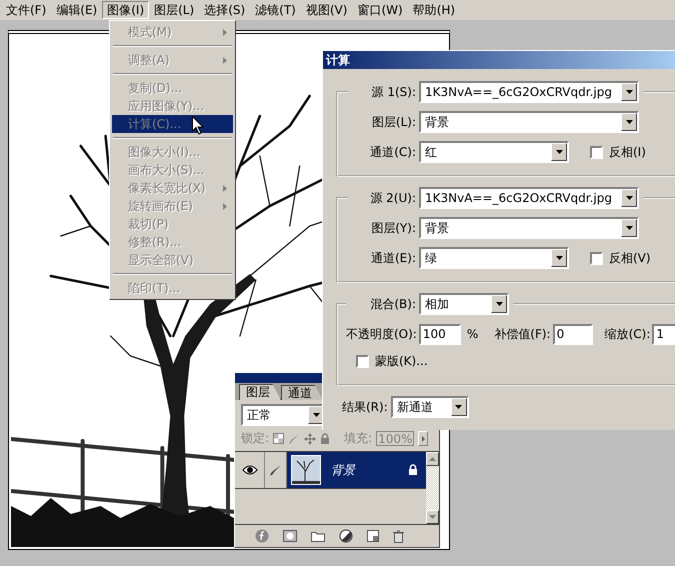  I want to click on move-arrows-icon, so click(310, 438).